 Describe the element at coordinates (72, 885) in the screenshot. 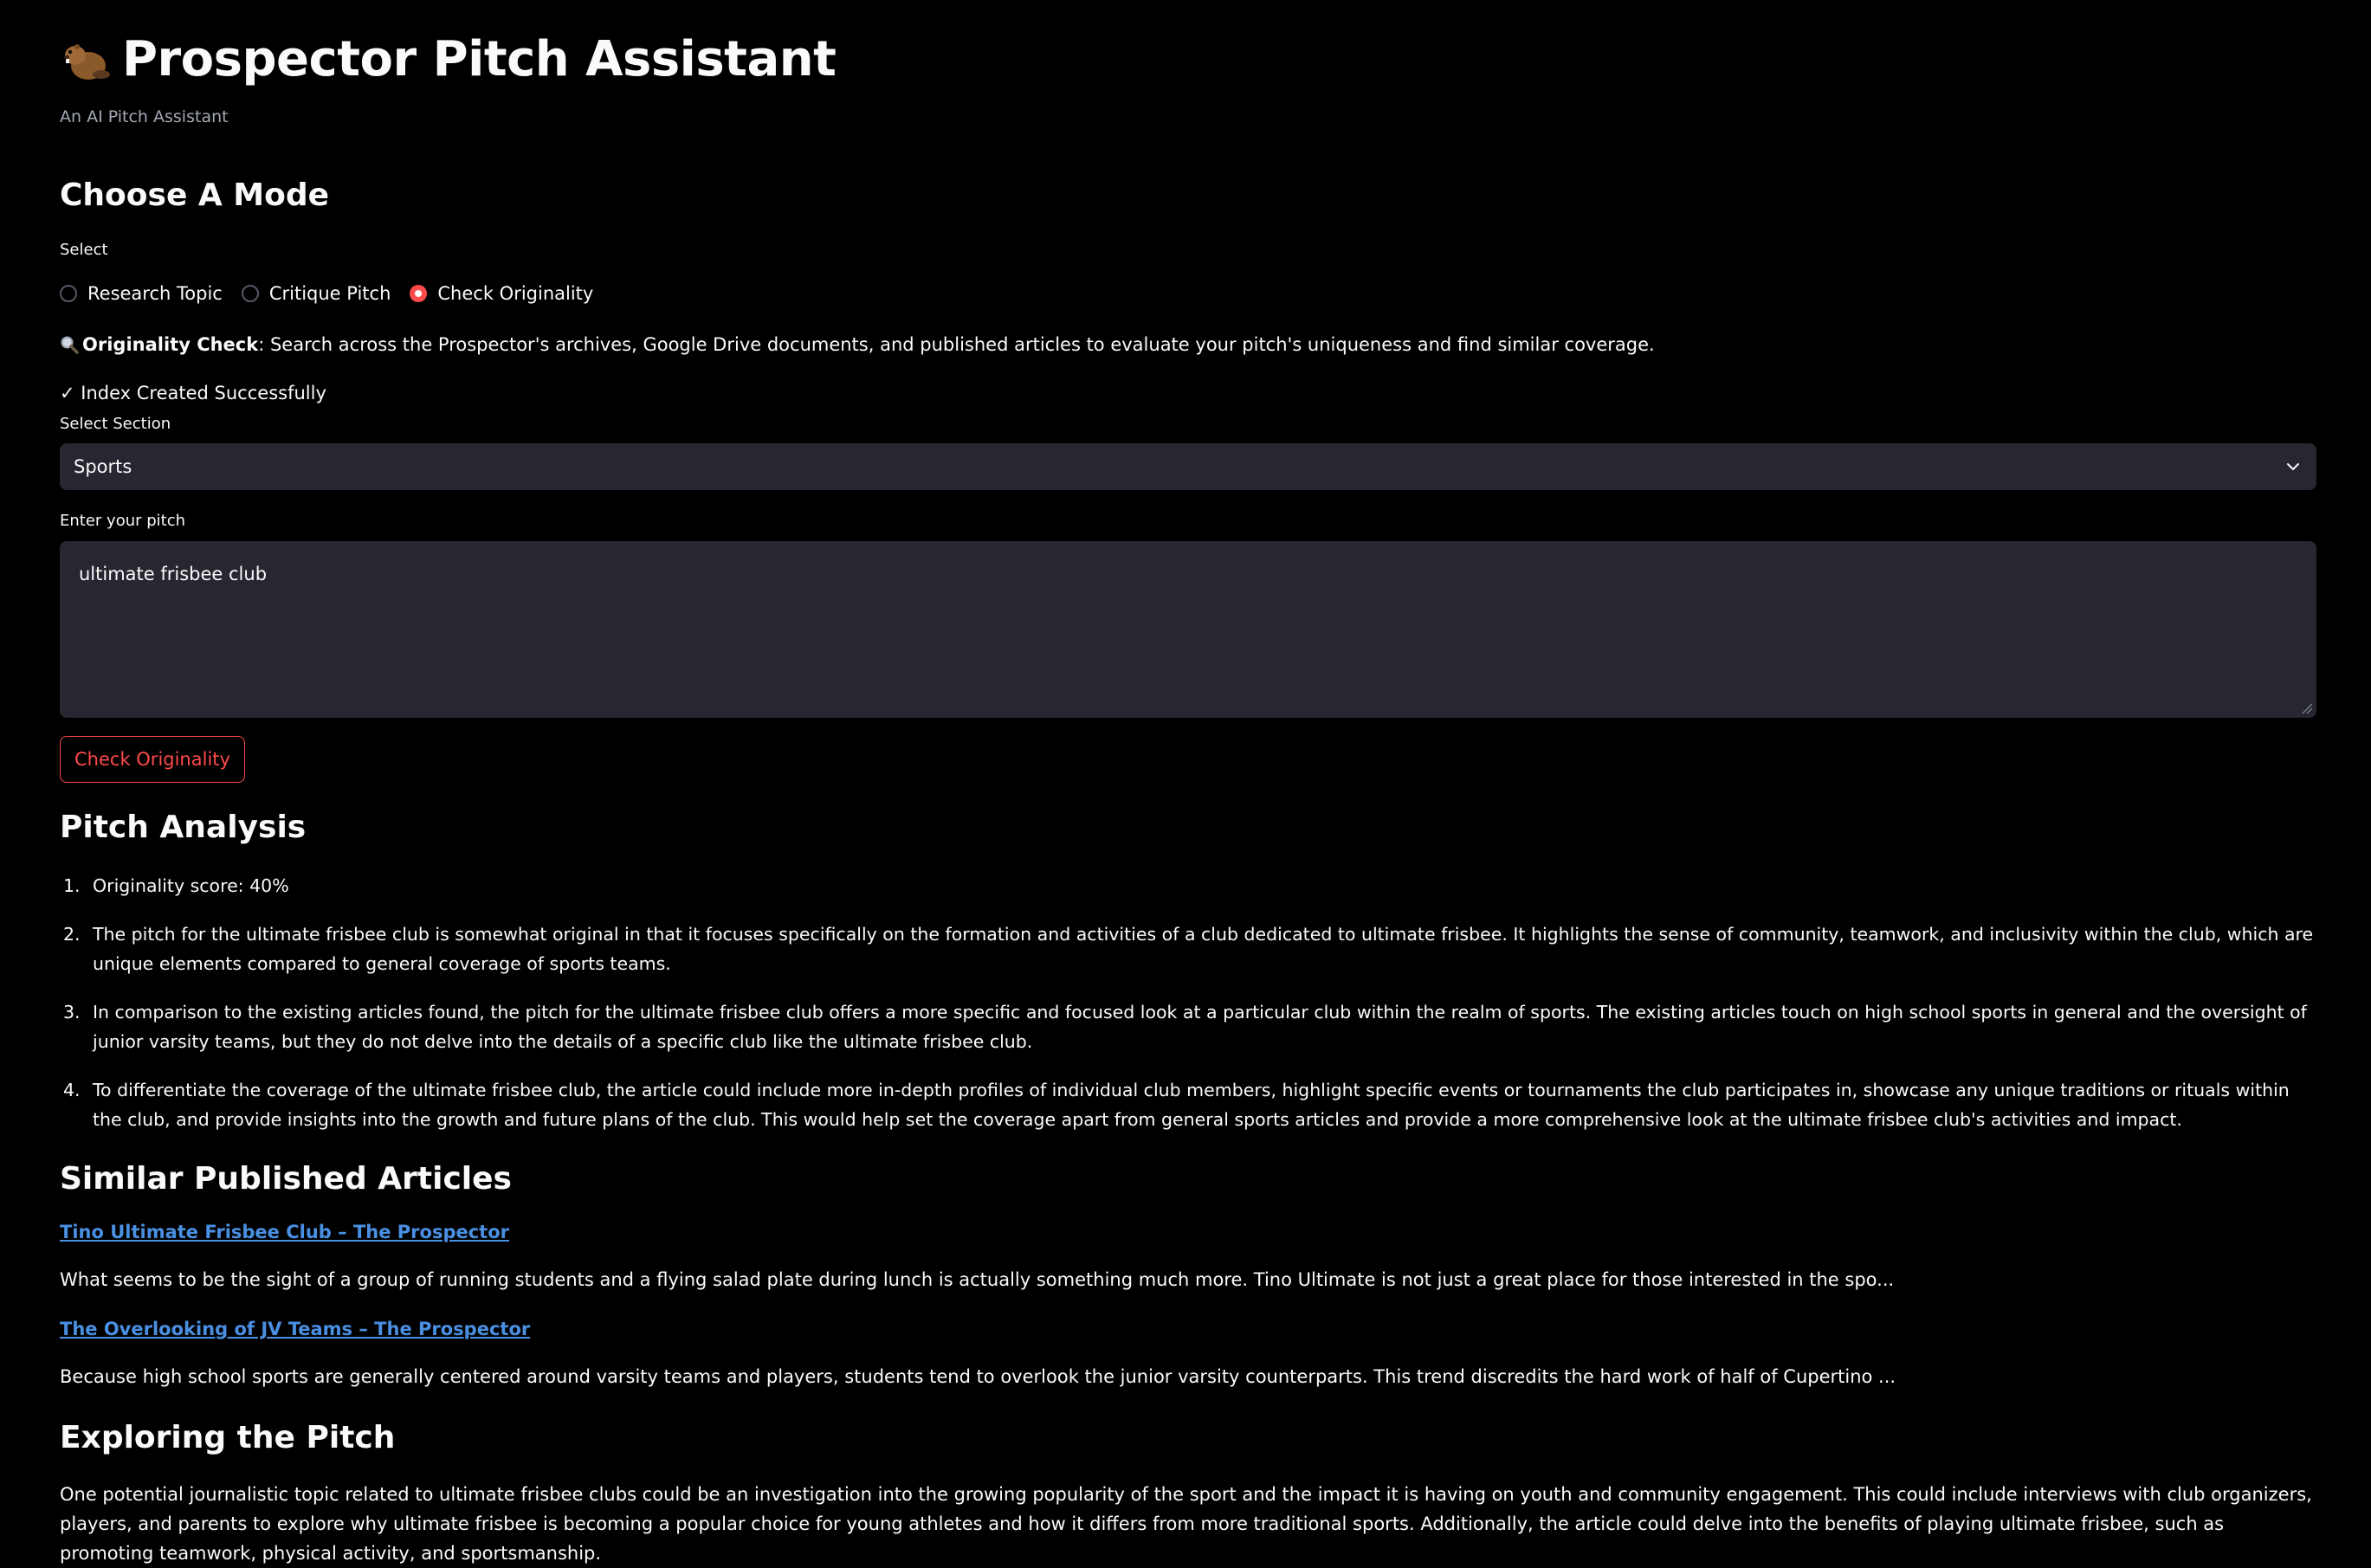

I see `list-item-number: 1.` at that location.